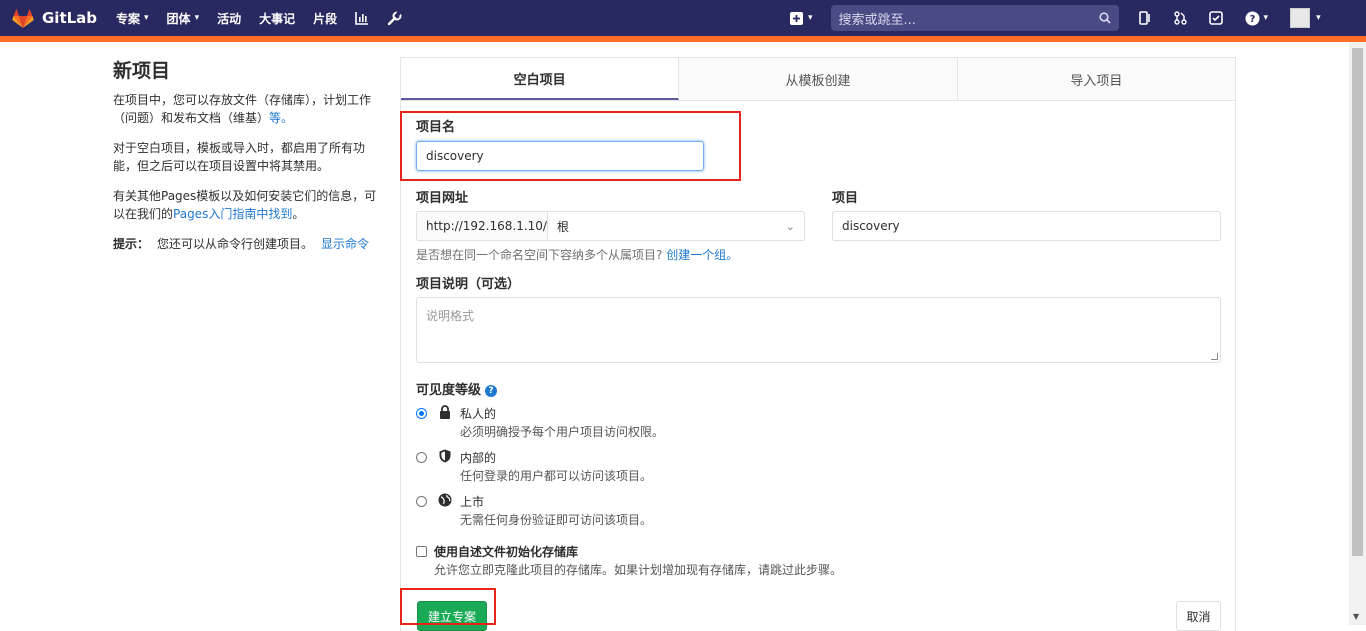 Image resolution: width=1366 pixels, height=631 pixels. I want to click on avatar, so click(1300, 18).